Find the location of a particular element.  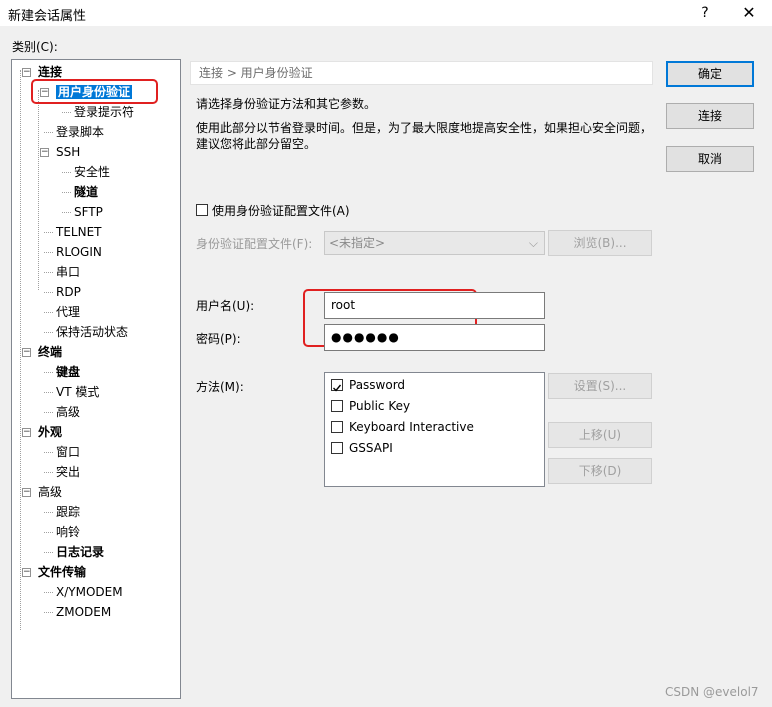

tree-item-label: 跟踪 is located at coordinates (68, 512).